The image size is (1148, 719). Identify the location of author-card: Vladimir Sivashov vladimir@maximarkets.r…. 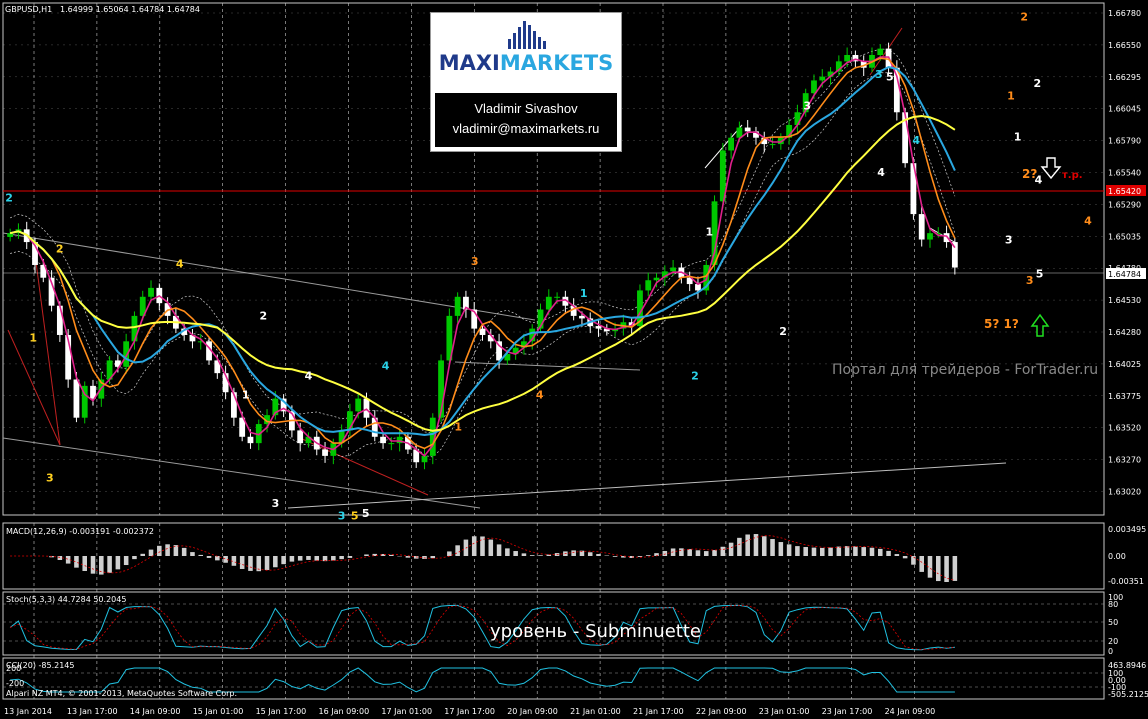
(526, 120).